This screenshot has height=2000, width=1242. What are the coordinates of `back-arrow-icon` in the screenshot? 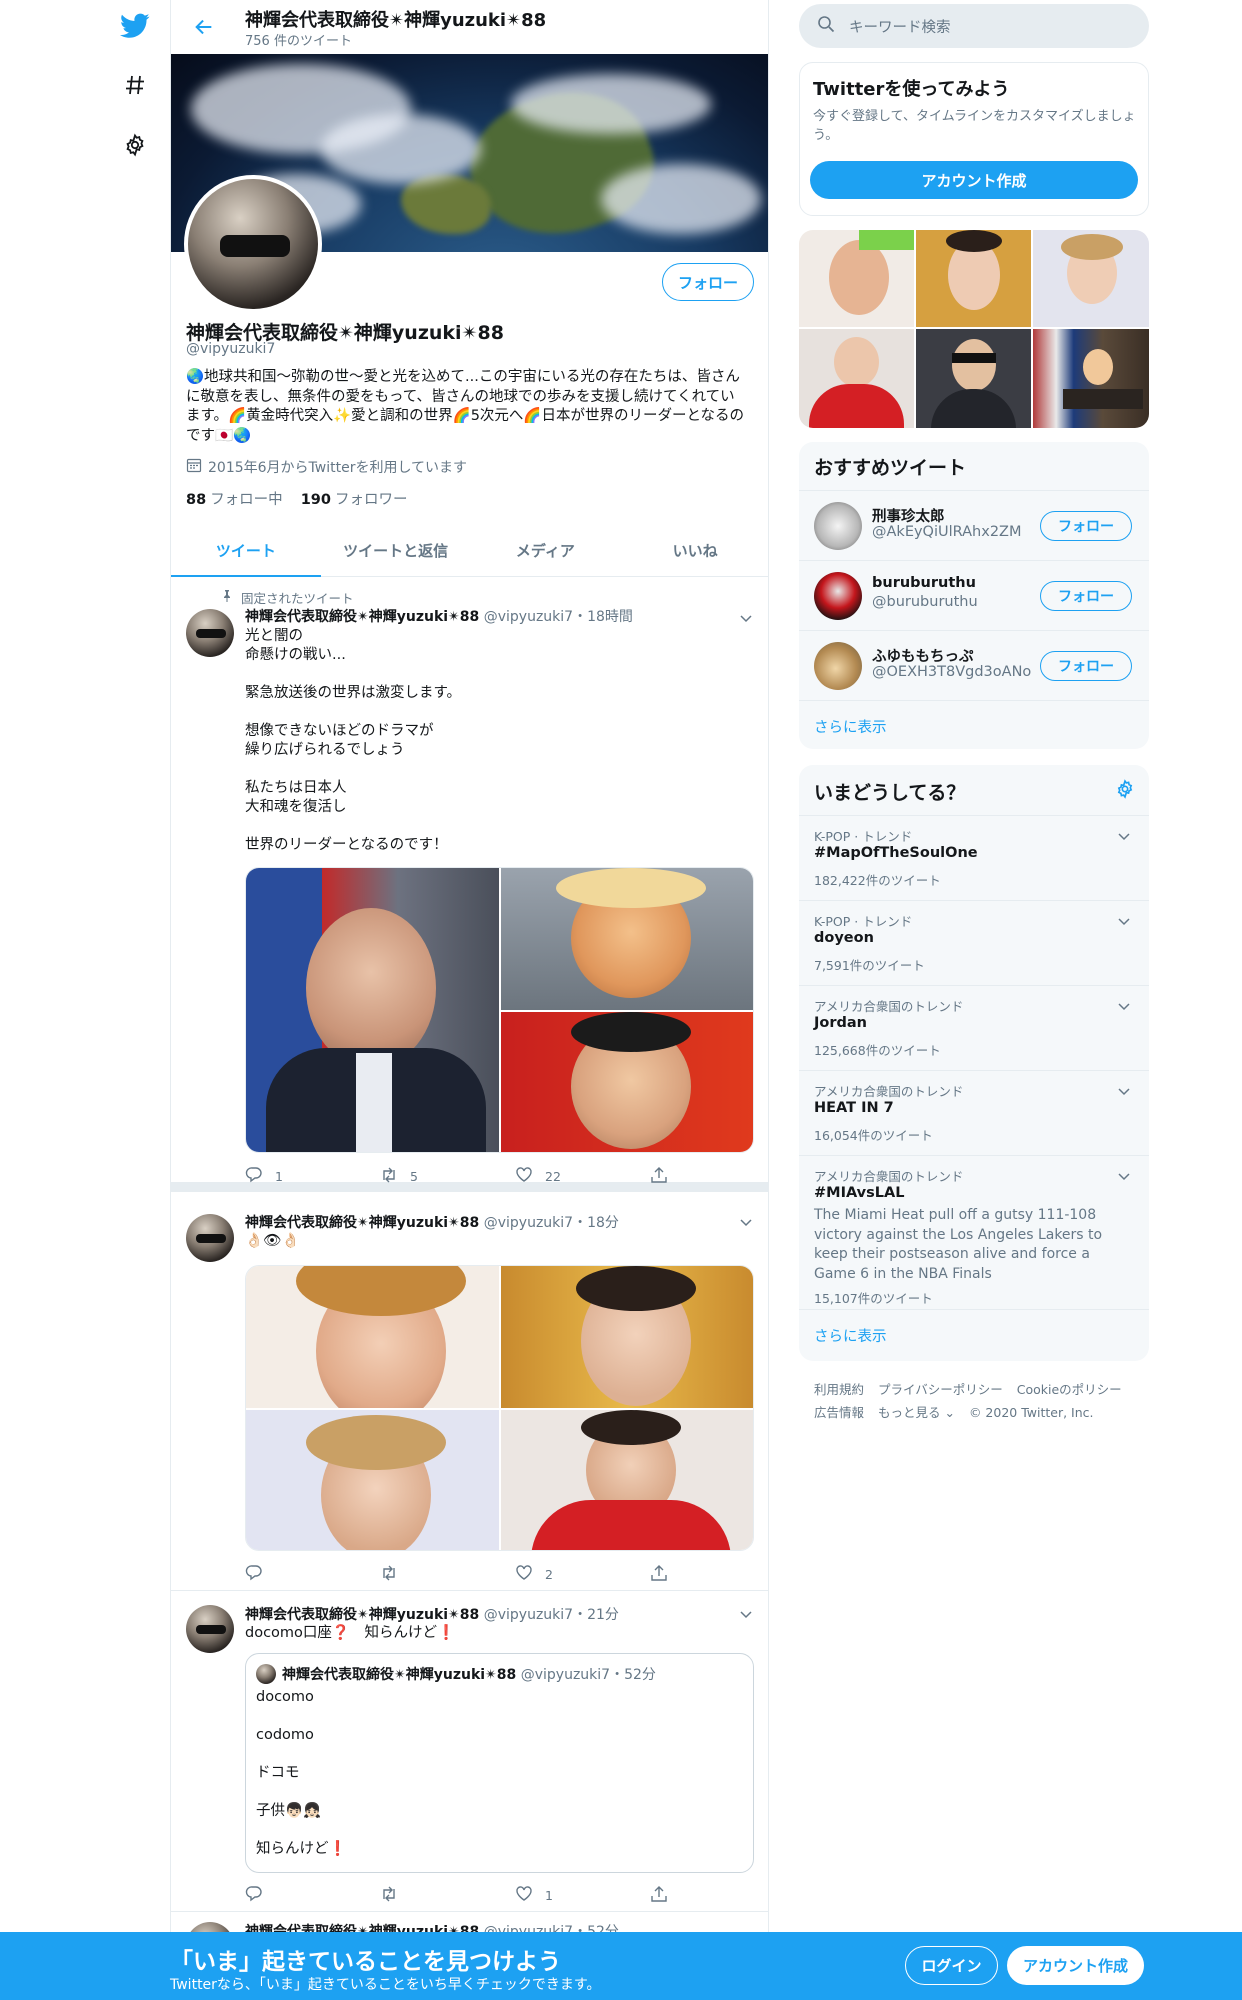 It's located at (204, 27).